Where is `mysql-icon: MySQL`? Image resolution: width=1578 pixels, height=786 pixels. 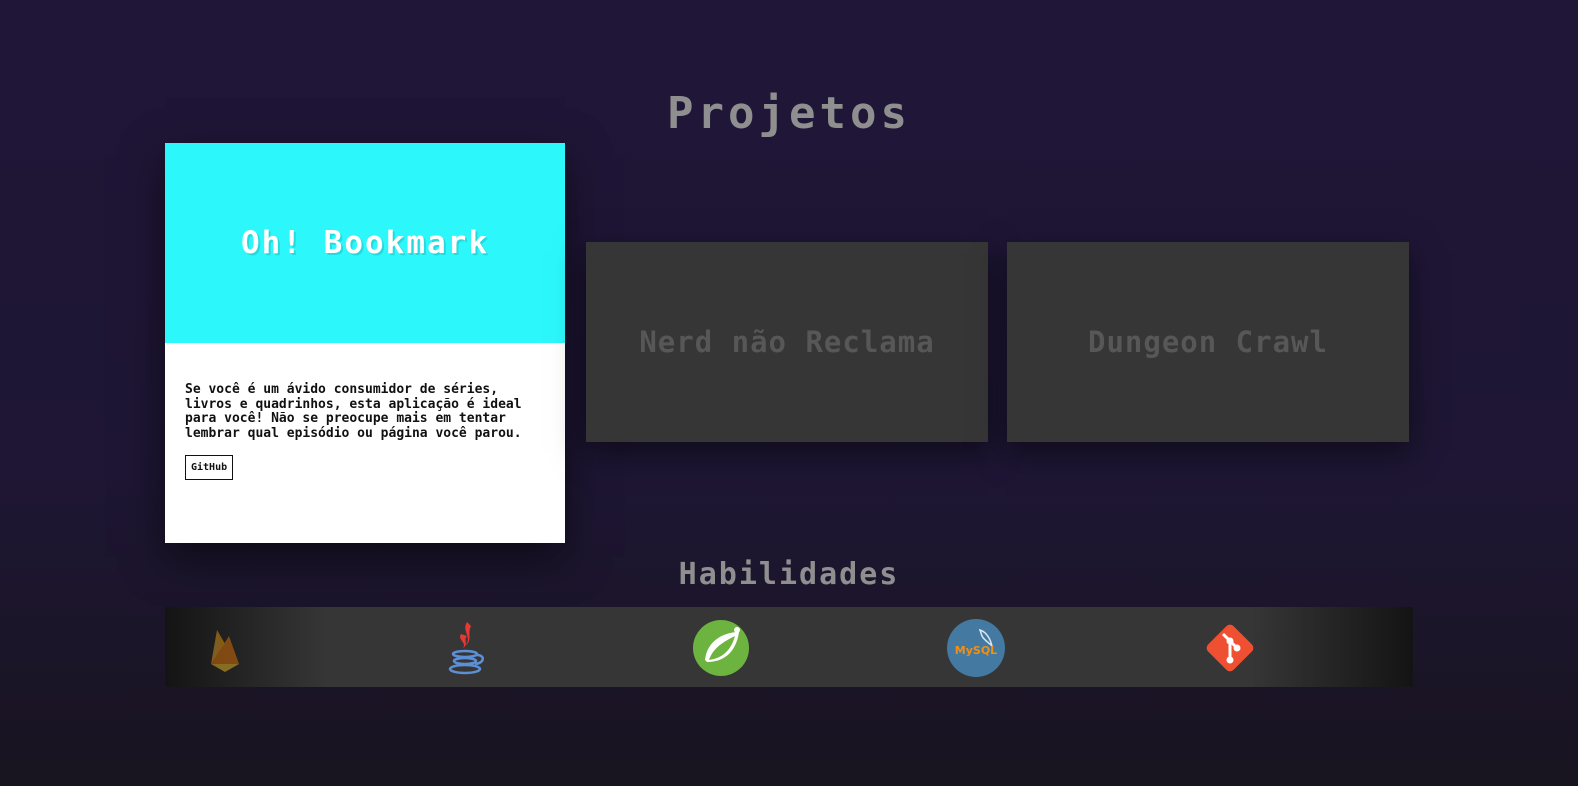 mysql-icon: MySQL is located at coordinates (976, 648).